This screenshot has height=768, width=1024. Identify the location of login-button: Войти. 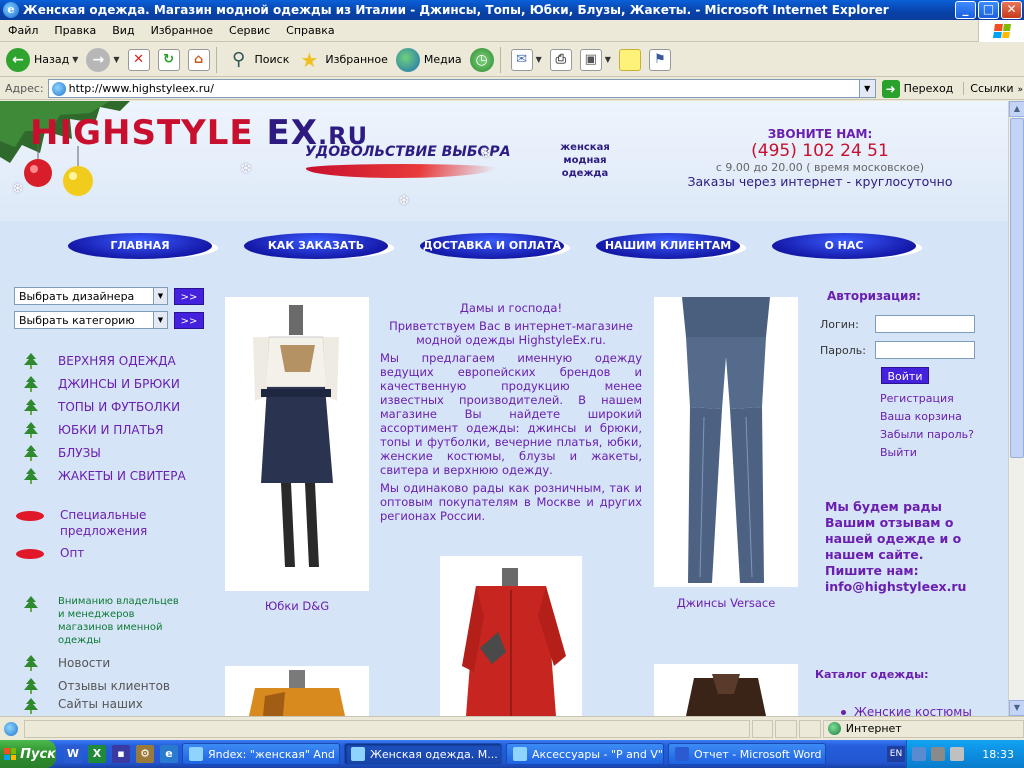
(905, 375).